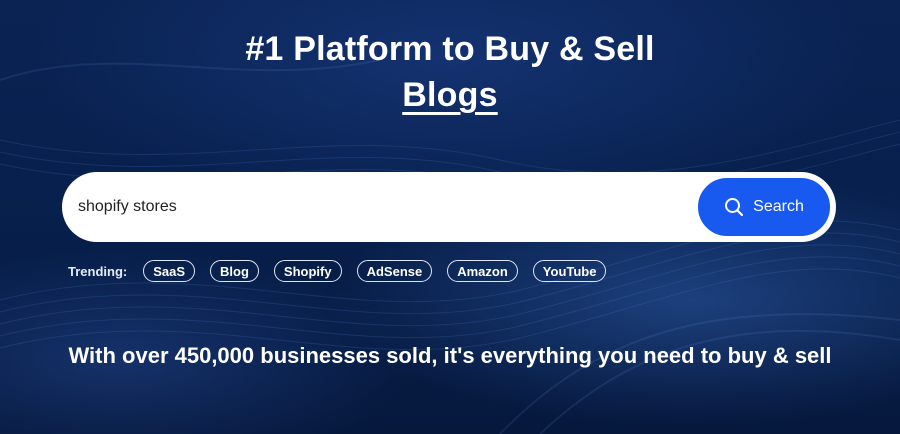 This screenshot has width=900, height=434. Describe the element at coordinates (482, 271) in the screenshot. I see `trending-tag-amazon: Amazon` at that location.